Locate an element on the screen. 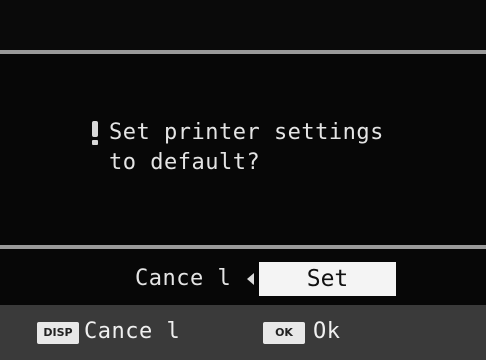 The image size is (486, 360). ok-key-badge: OK is located at coordinates (284, 333).